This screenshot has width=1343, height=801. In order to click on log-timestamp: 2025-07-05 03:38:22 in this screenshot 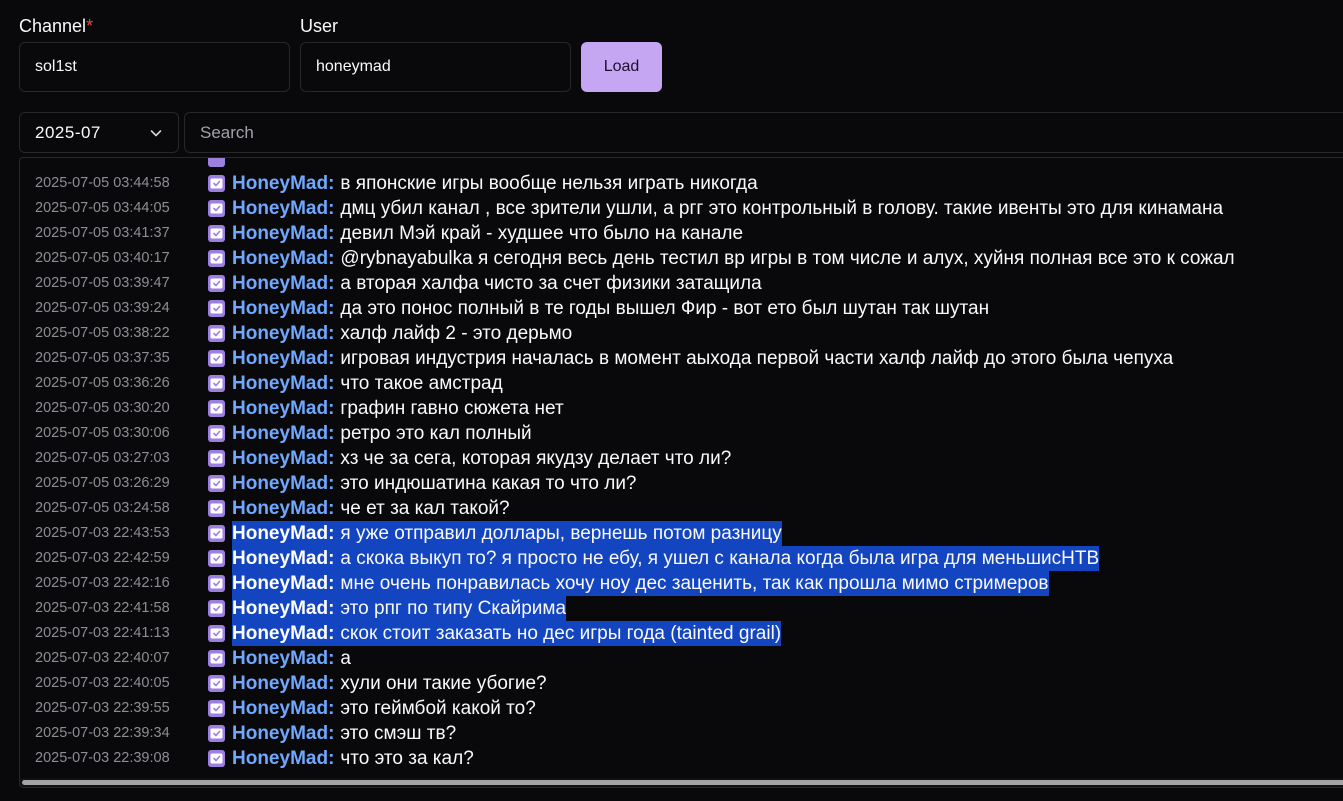, I will do `click(102, 333)`.